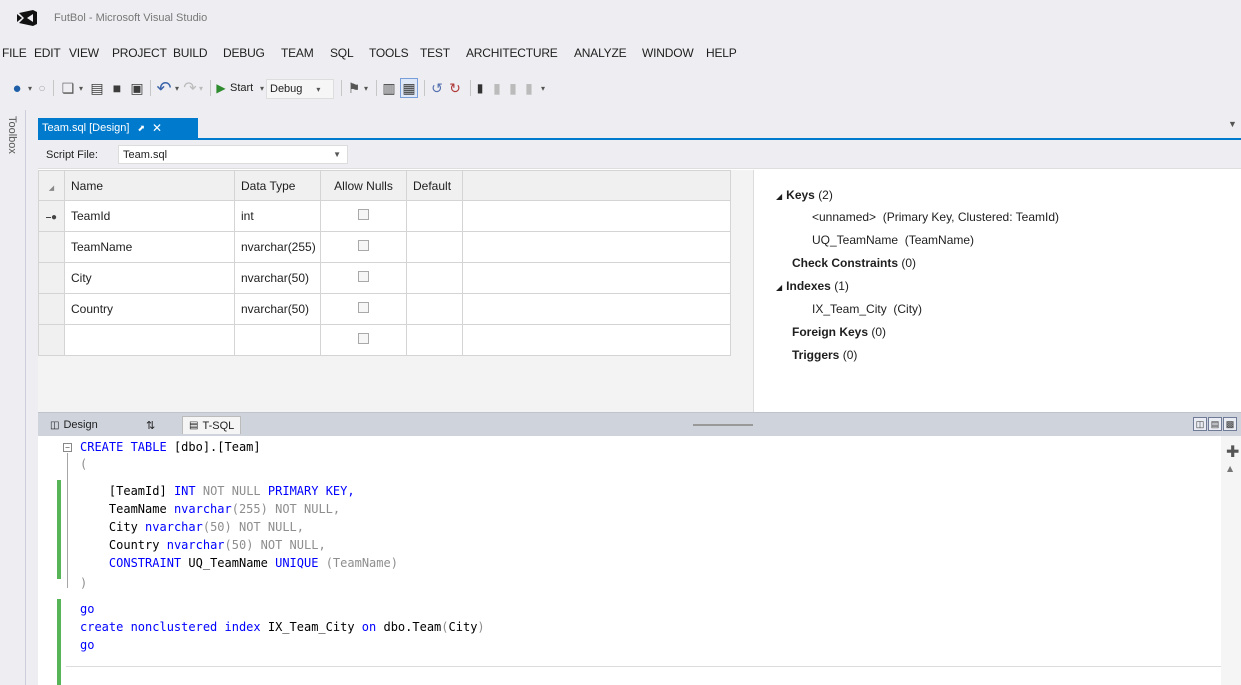 The image size is (1241, 685). I want to click on start-debugging-icon: ▶, so click(221, 88).